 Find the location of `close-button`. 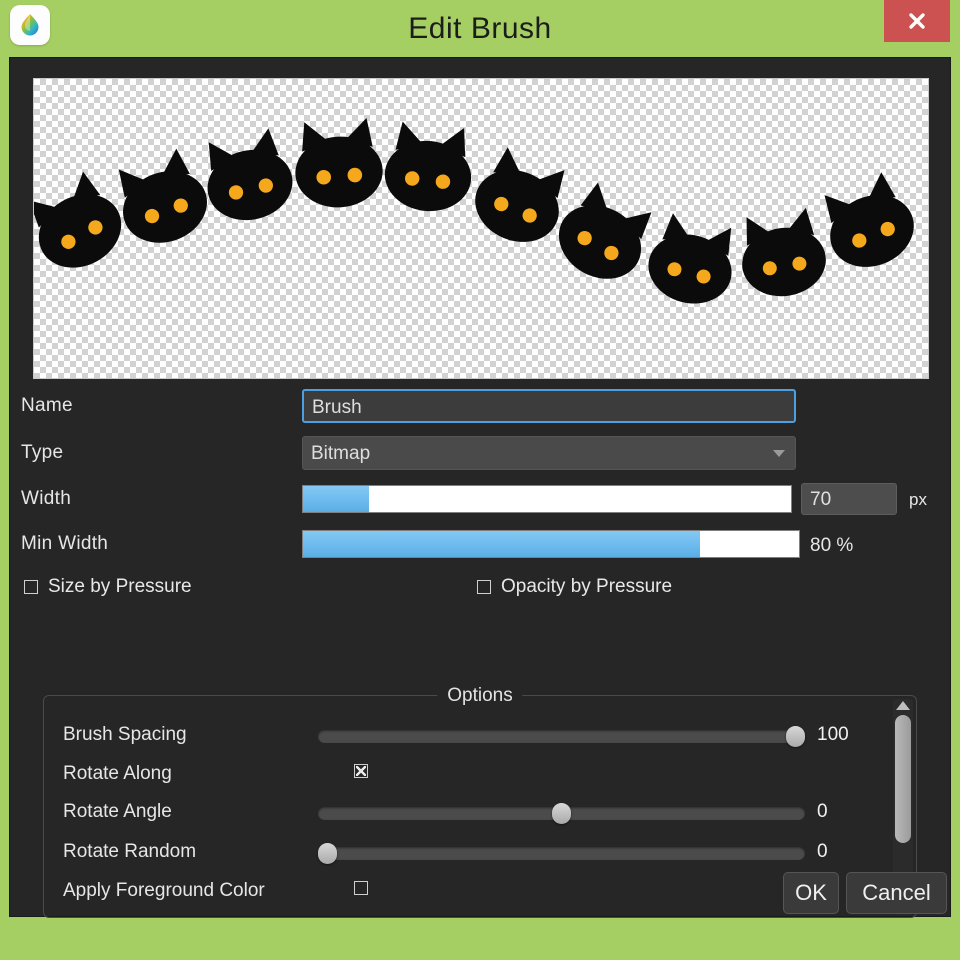

close-button is located at coordinates (917, 21).